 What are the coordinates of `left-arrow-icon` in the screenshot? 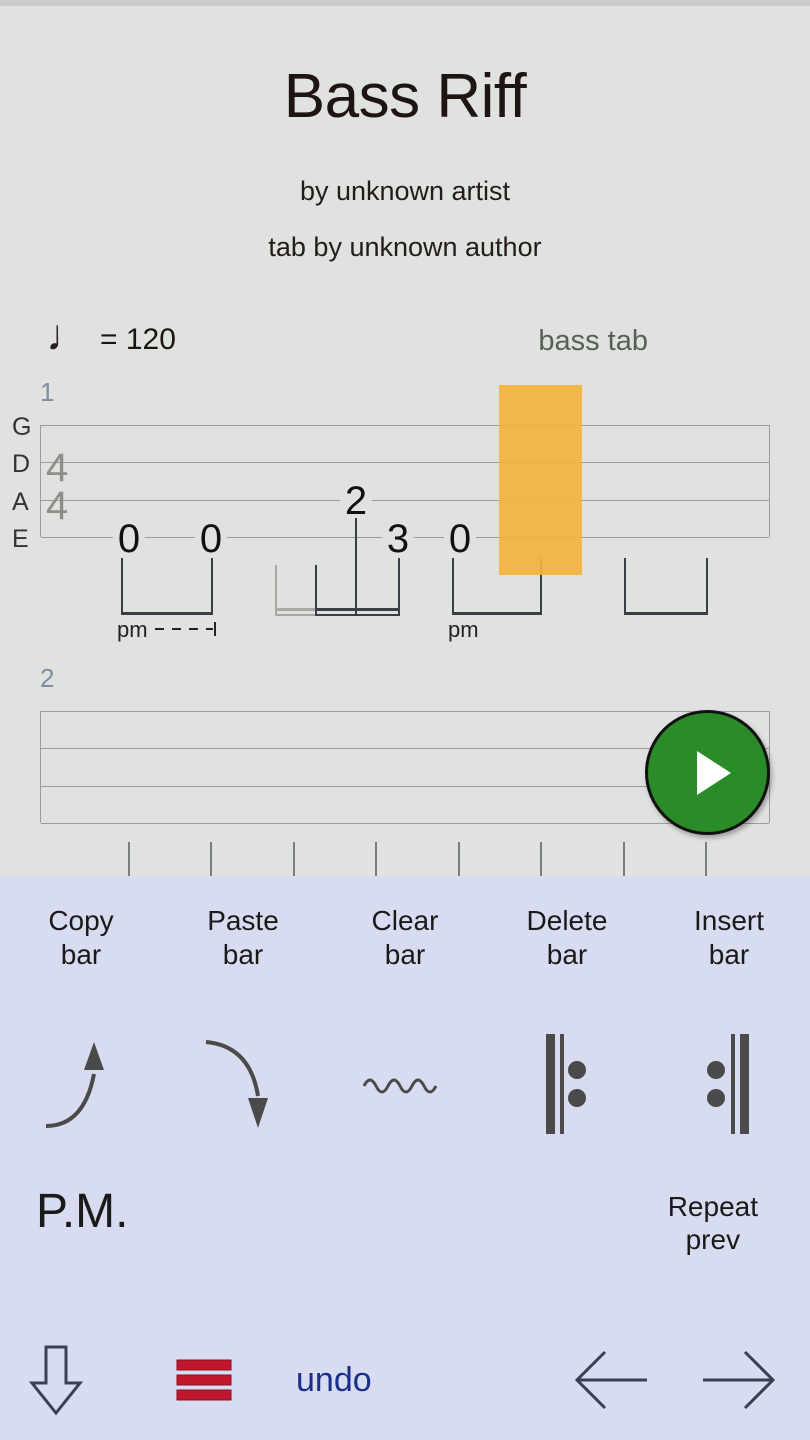 It's located at (610, 1380).